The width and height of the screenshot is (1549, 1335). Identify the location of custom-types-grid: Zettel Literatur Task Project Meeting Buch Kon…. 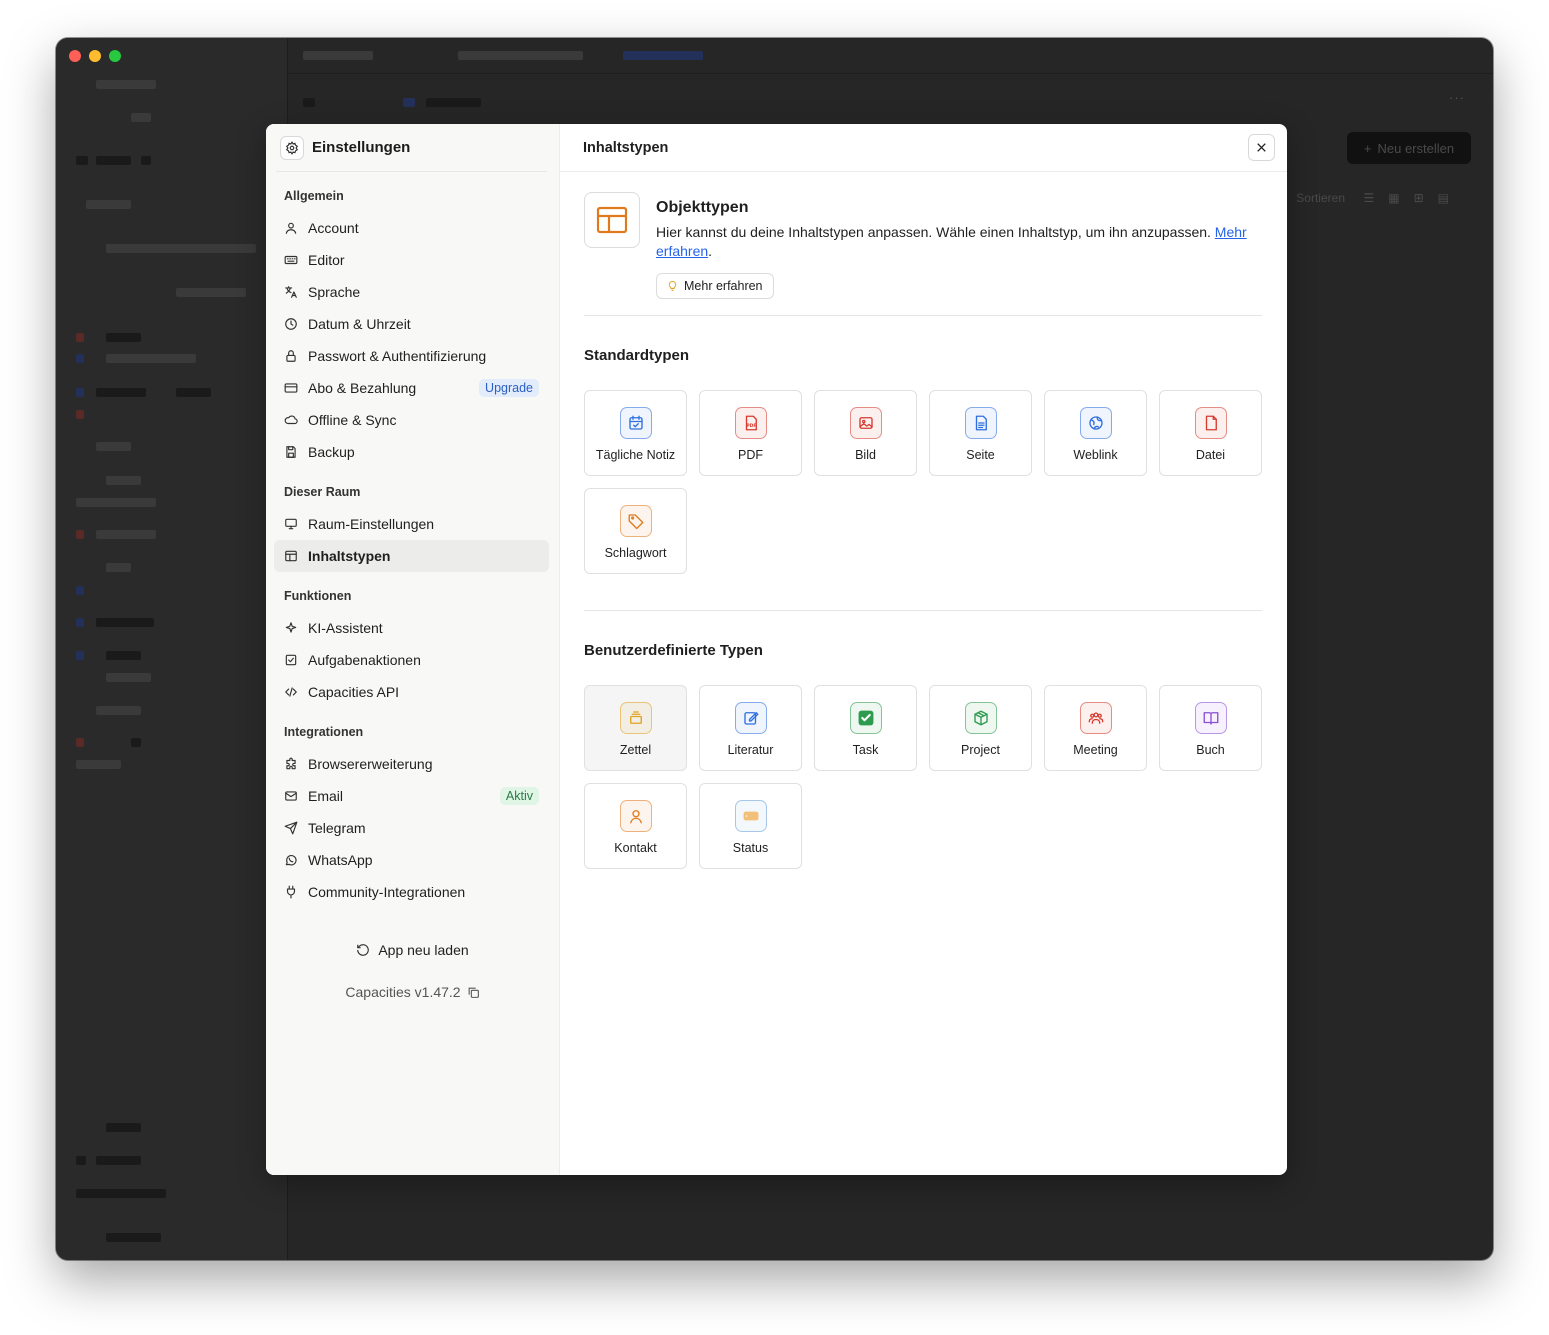
(923, 777).